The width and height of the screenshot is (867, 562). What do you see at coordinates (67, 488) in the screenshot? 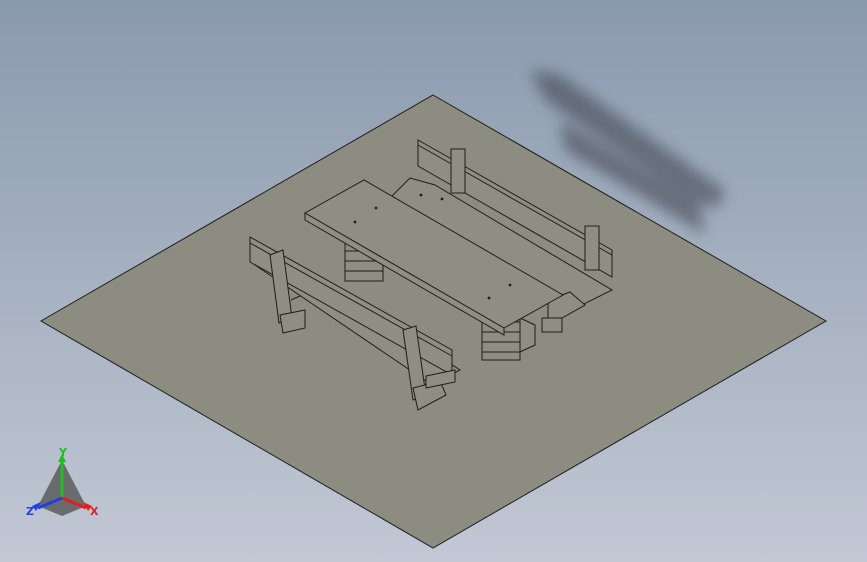
I see `orientation-triad: Y X Z` at bounding box center [67, 488].